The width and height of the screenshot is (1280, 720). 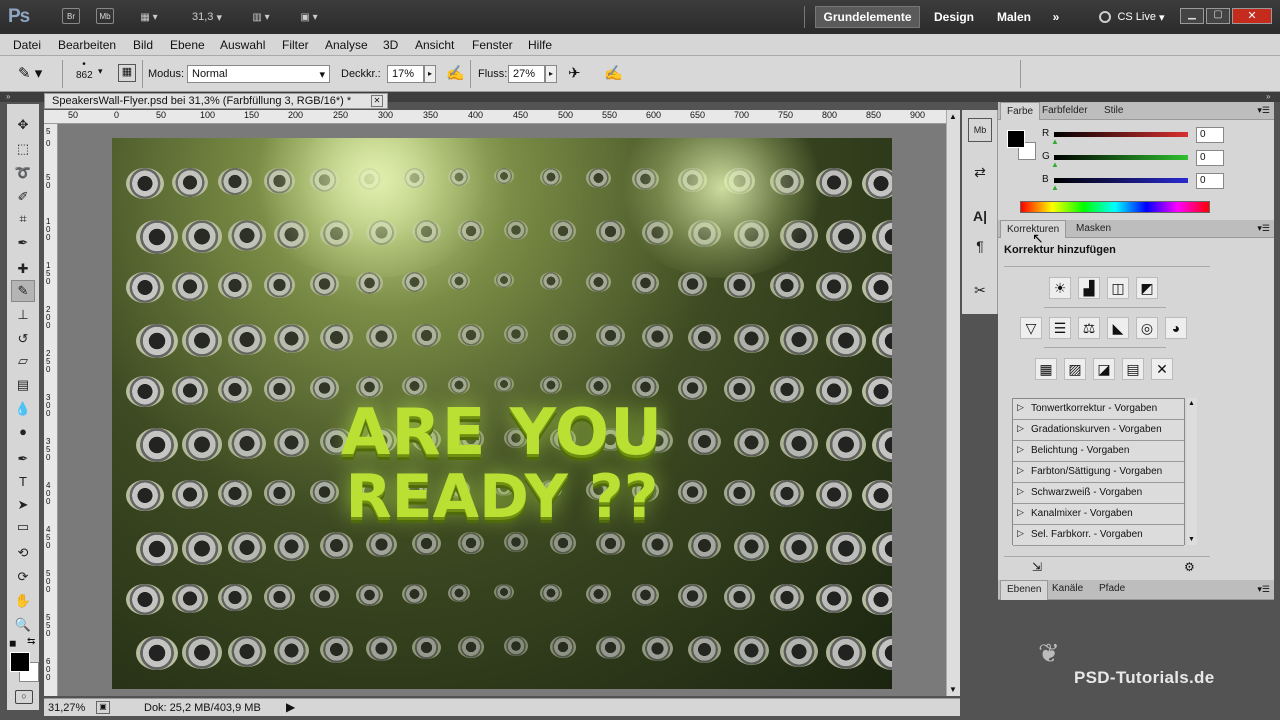 I want to click on gradient-map-icon: ▤, so click(x=1133, y=369).